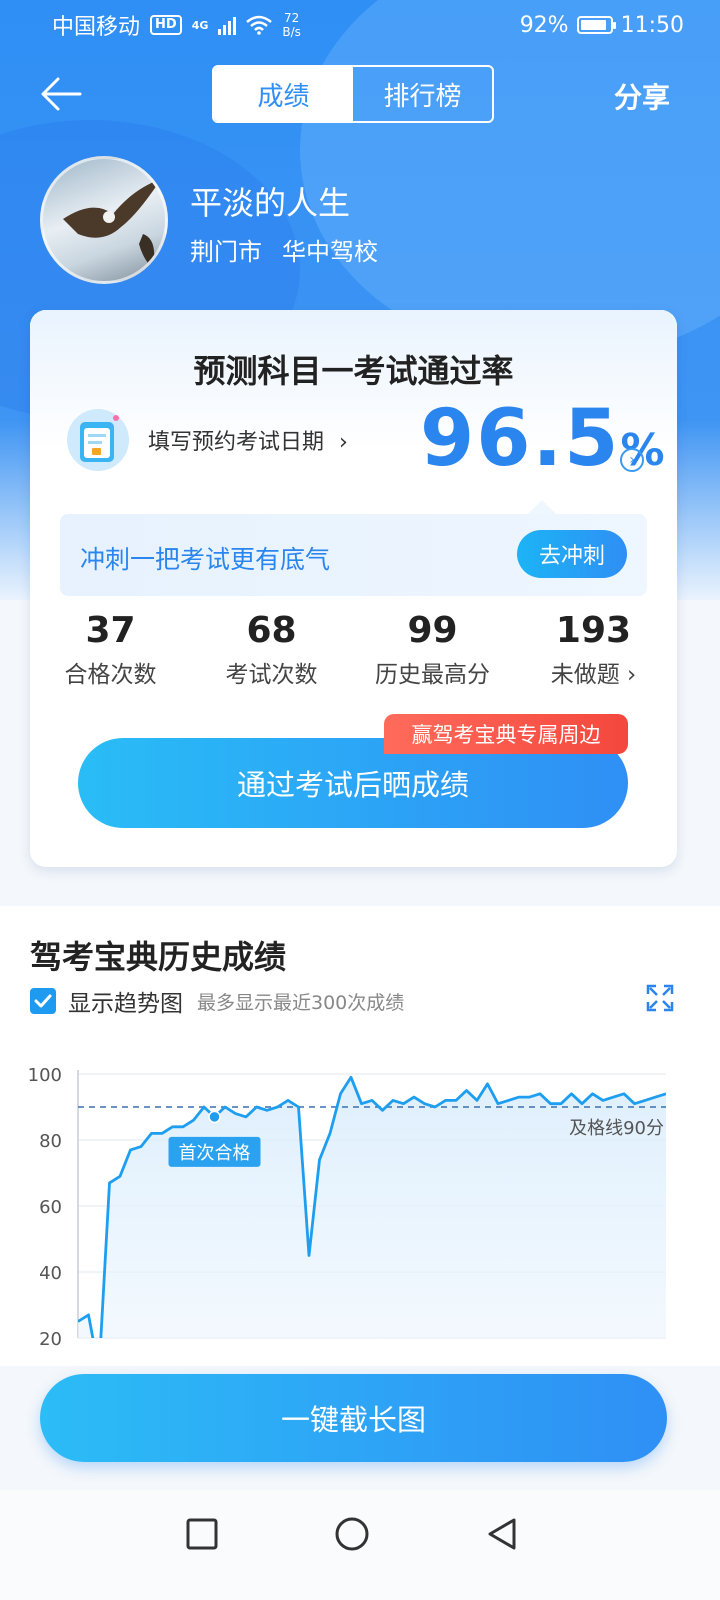 The width and height of the screenshot is (720, 1600). Describe the element at coordinates (202, 1534) in the screenshot. I see `recent-apps-icon` at that location.